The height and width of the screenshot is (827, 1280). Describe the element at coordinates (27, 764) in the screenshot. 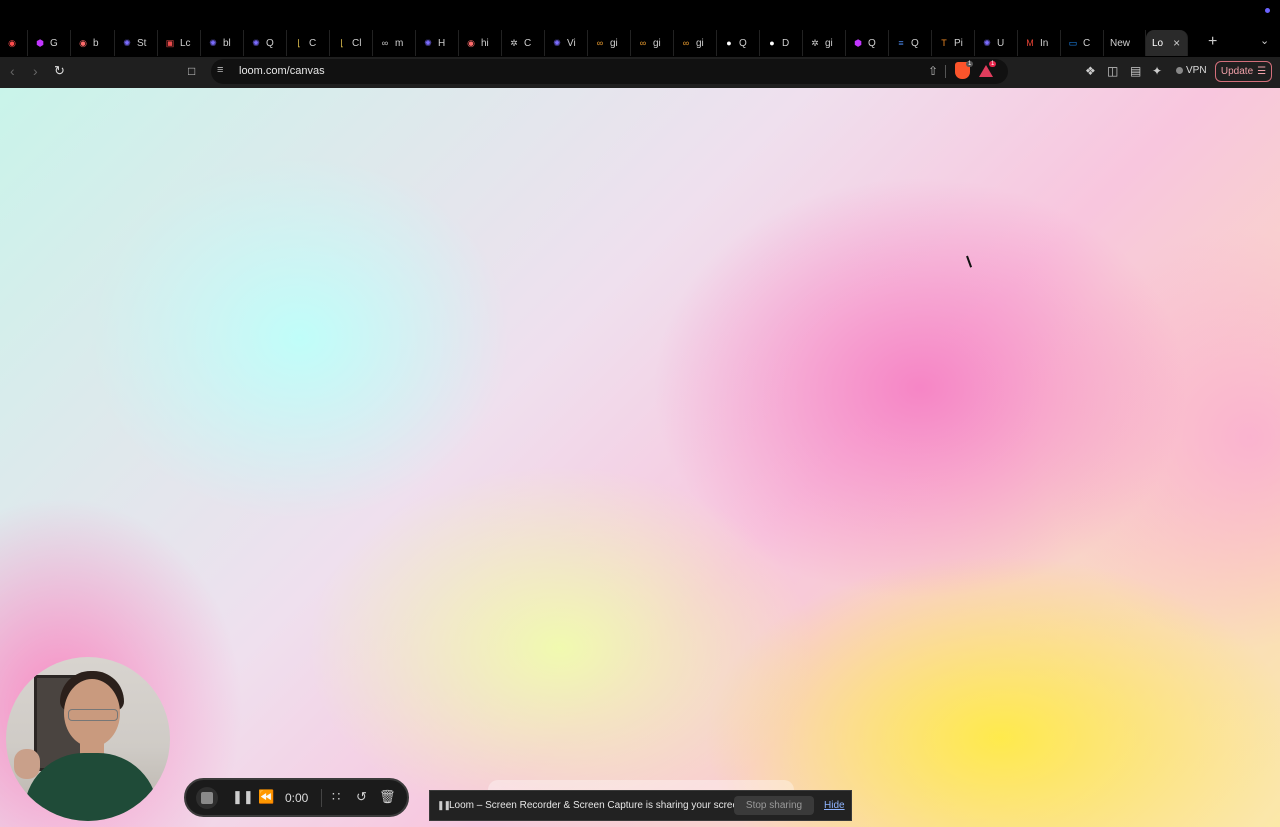

I see `person-hand` at that location.